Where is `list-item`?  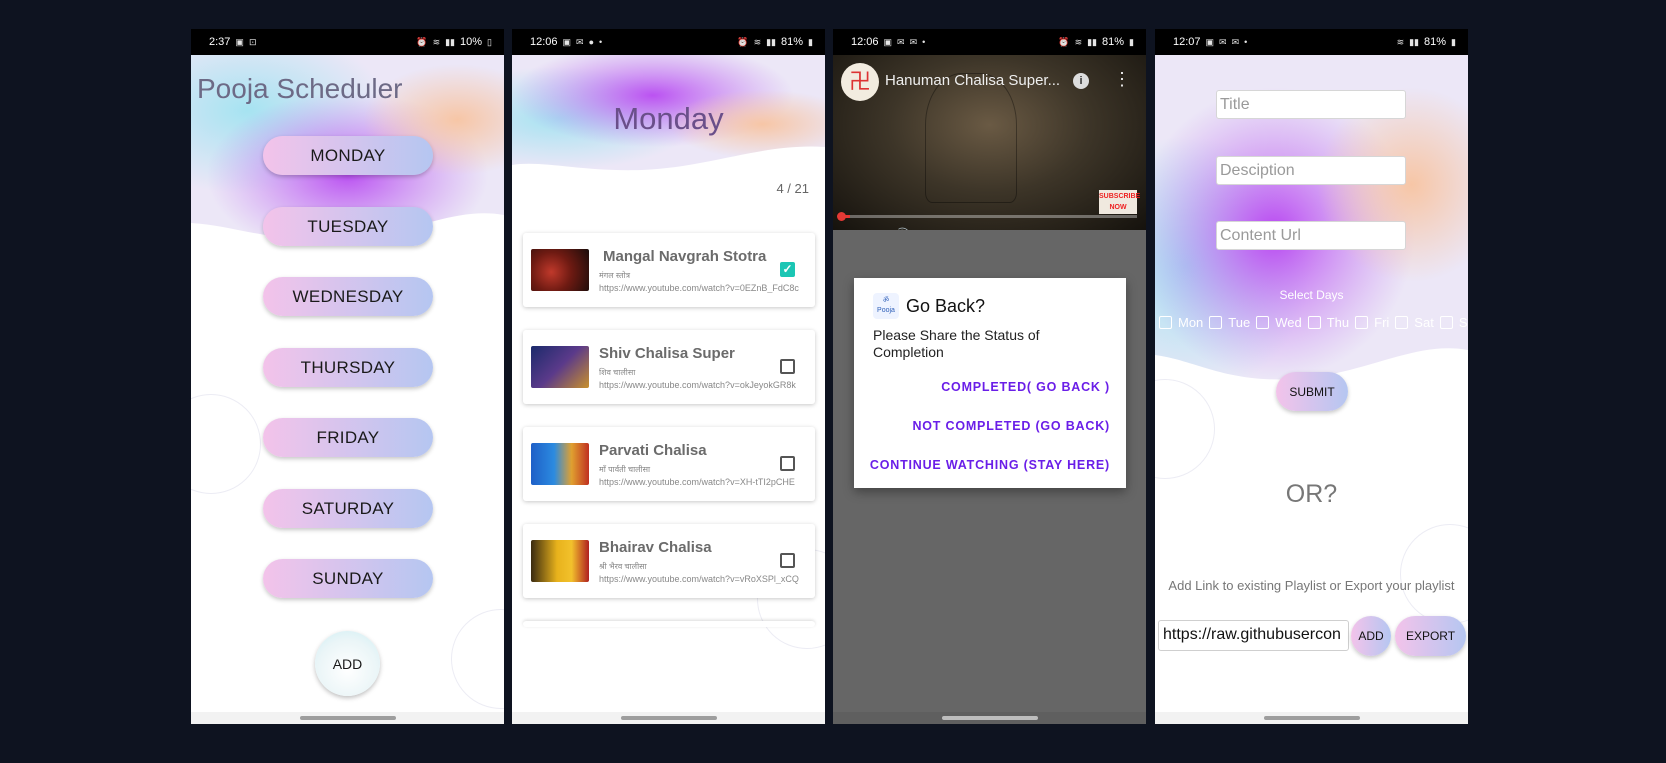 list-item is located at coordinates (669, 624).